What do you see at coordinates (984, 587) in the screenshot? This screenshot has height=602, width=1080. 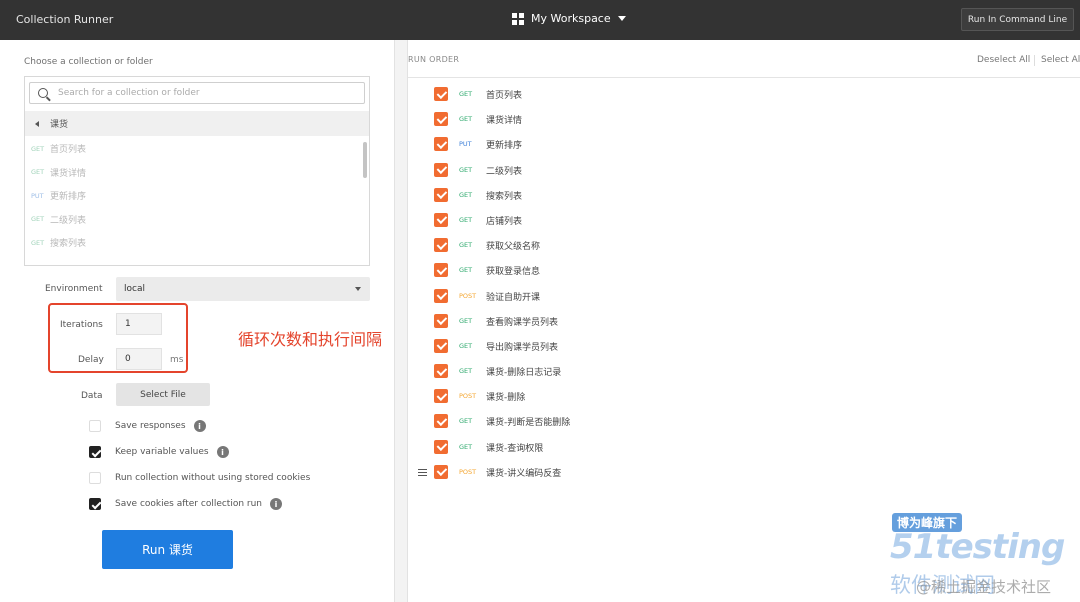 I see `watermark-credit: @稀土掘金技术社区` at bounding box center [984, 587].